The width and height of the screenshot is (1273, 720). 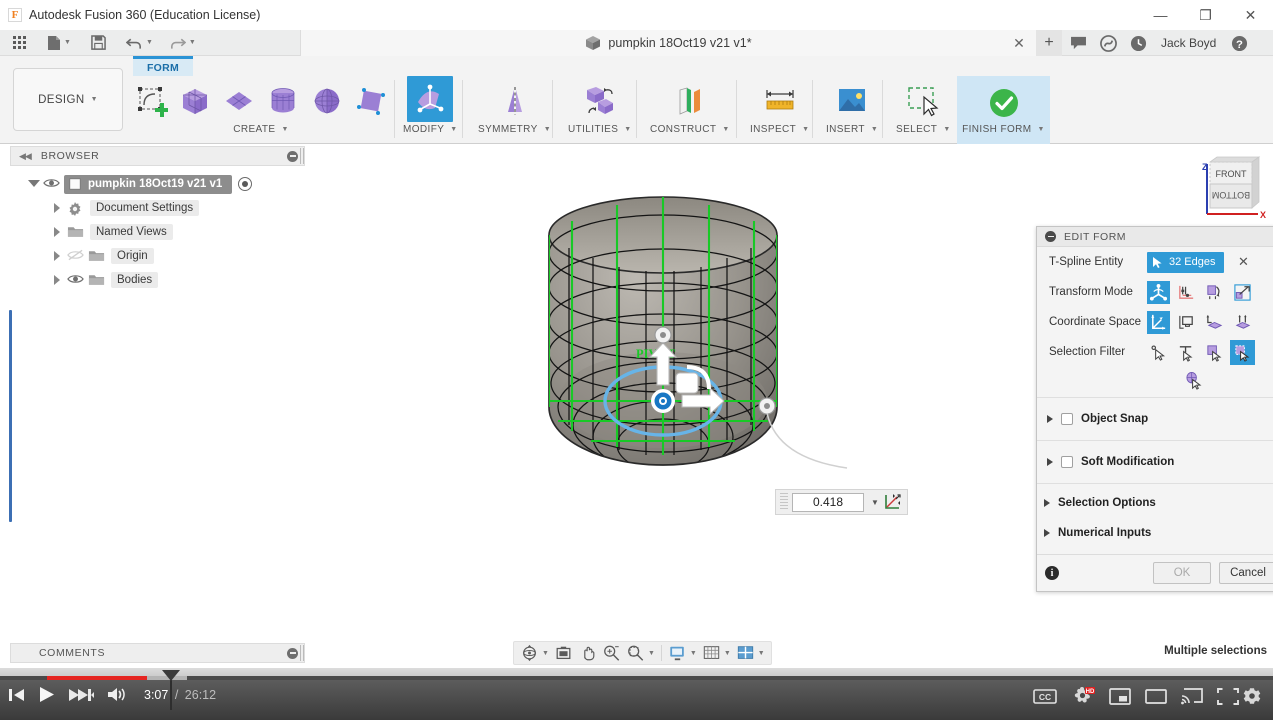 I want to click on zoom-window-icon: ▼, so click(x=640, y=653).